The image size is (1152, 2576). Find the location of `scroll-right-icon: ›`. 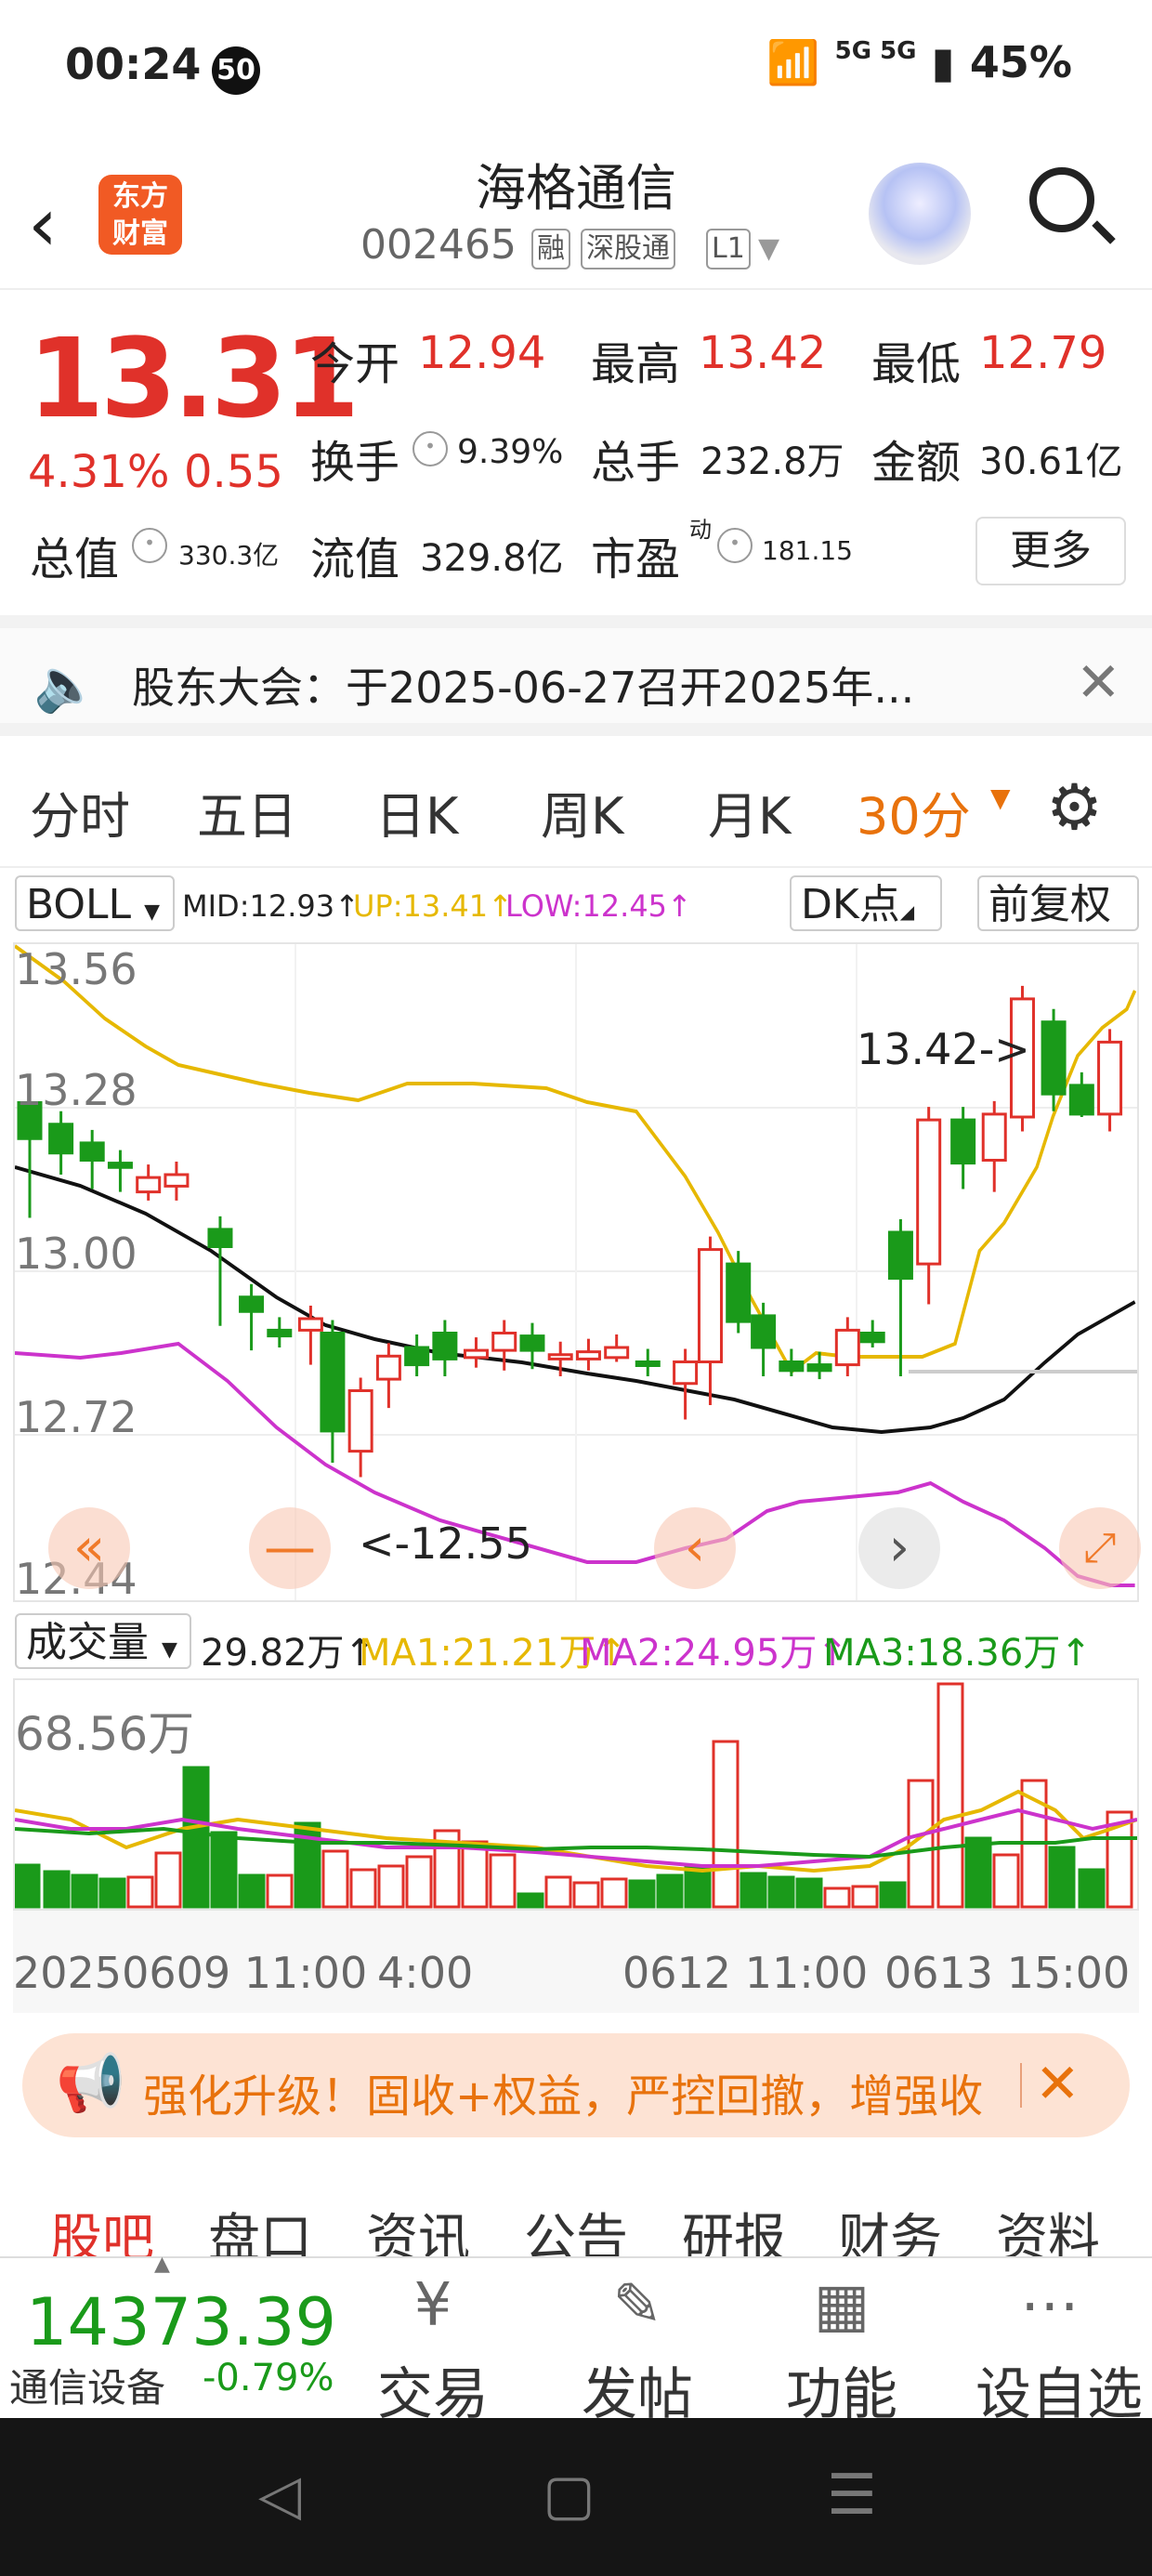

scroll-right-icon: › is located at coordinates (899, 1548).